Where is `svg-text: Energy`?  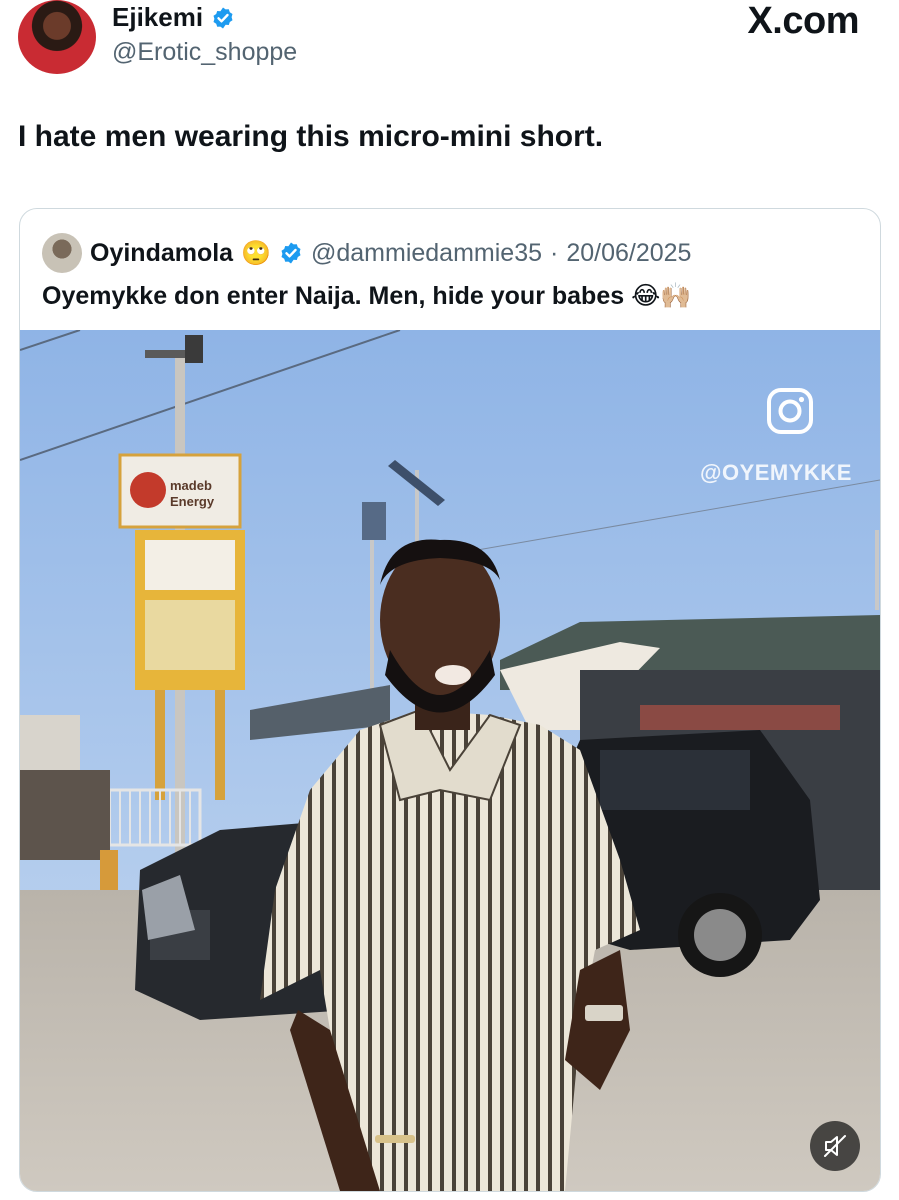 svg-text: Energy is located at coordinates (192, 501).